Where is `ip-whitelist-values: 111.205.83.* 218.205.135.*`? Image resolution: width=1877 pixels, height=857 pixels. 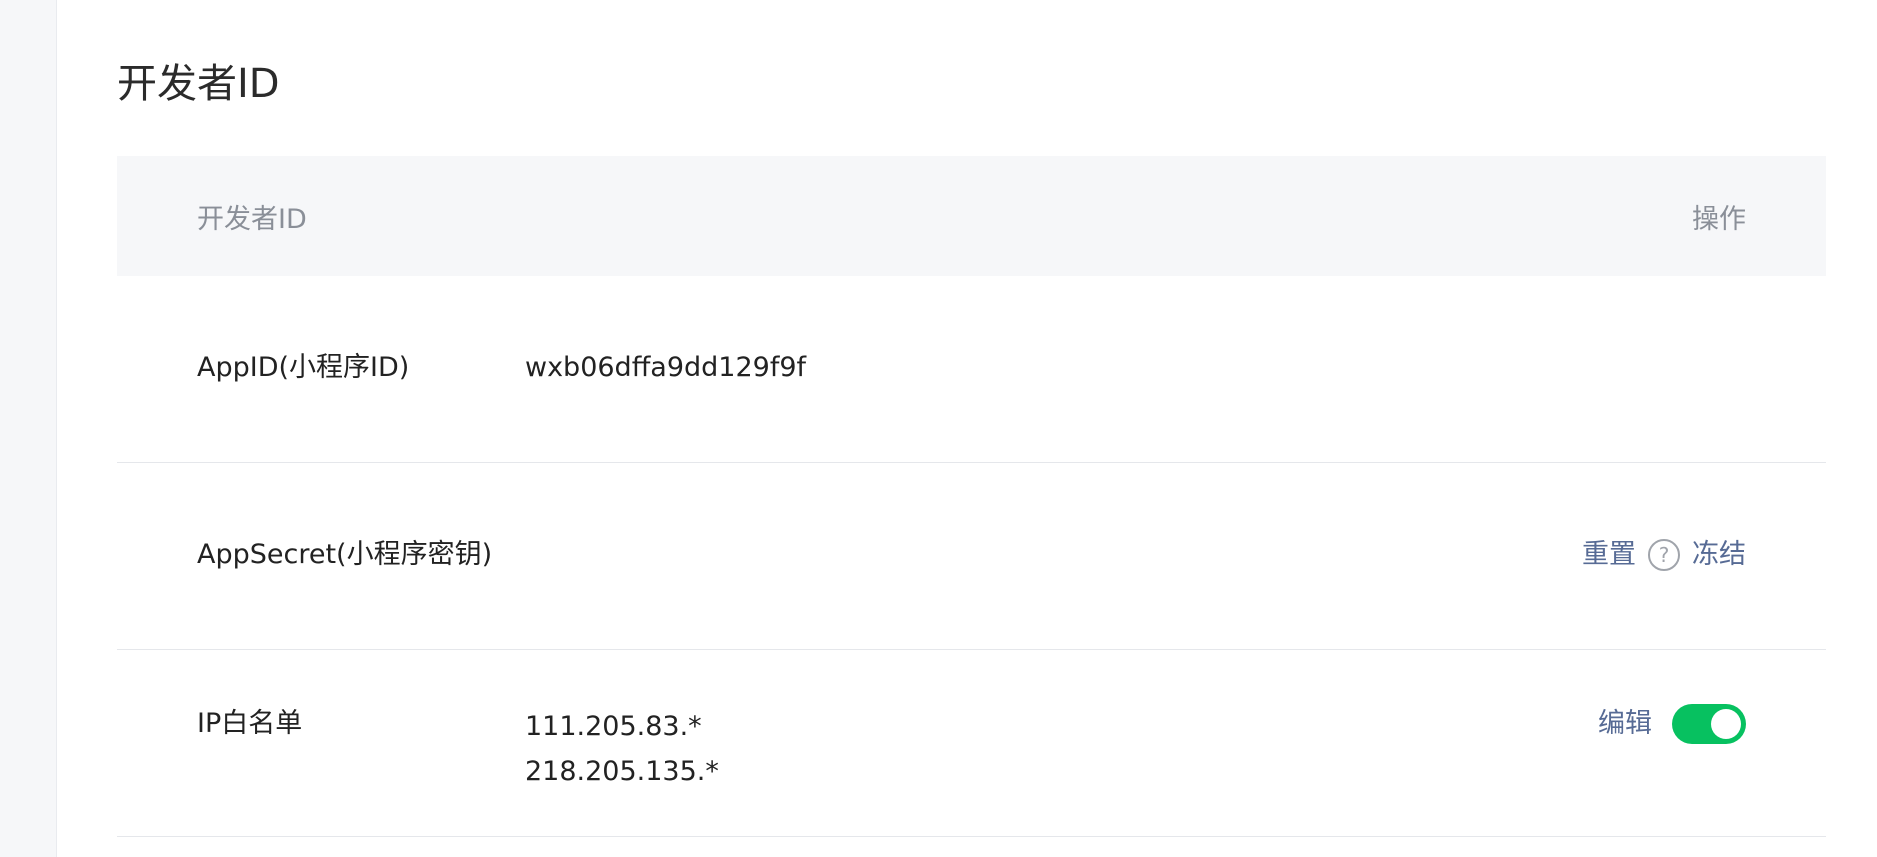 ip-whitelist-values: 111.205.83.* 218.205.135.* is located at coordinates (622, 749).